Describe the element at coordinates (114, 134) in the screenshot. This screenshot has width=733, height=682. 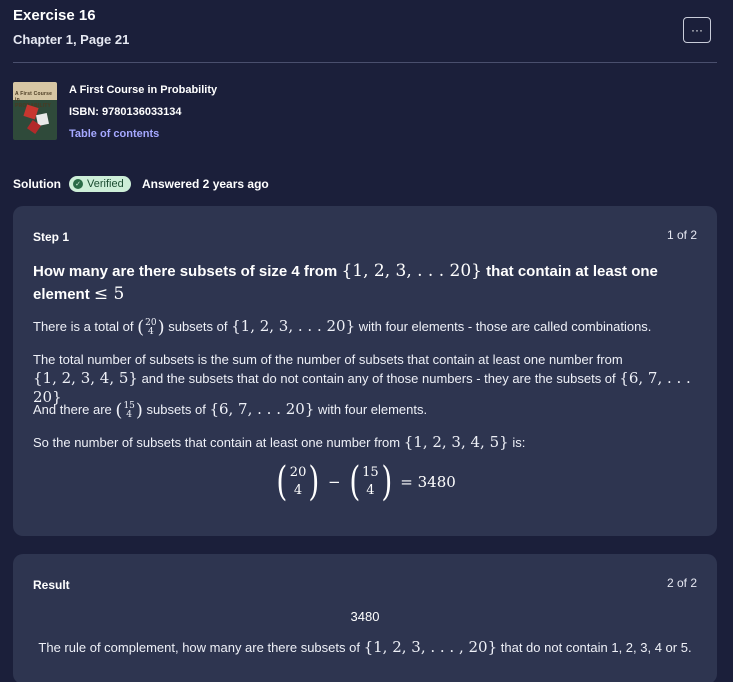
I see `table-of-contents-link: Table of contents` at that location.